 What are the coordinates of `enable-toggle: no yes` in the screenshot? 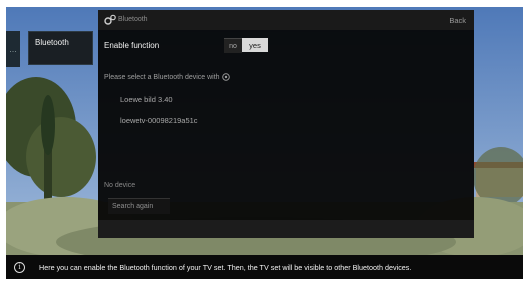 It's located at (246, 45).